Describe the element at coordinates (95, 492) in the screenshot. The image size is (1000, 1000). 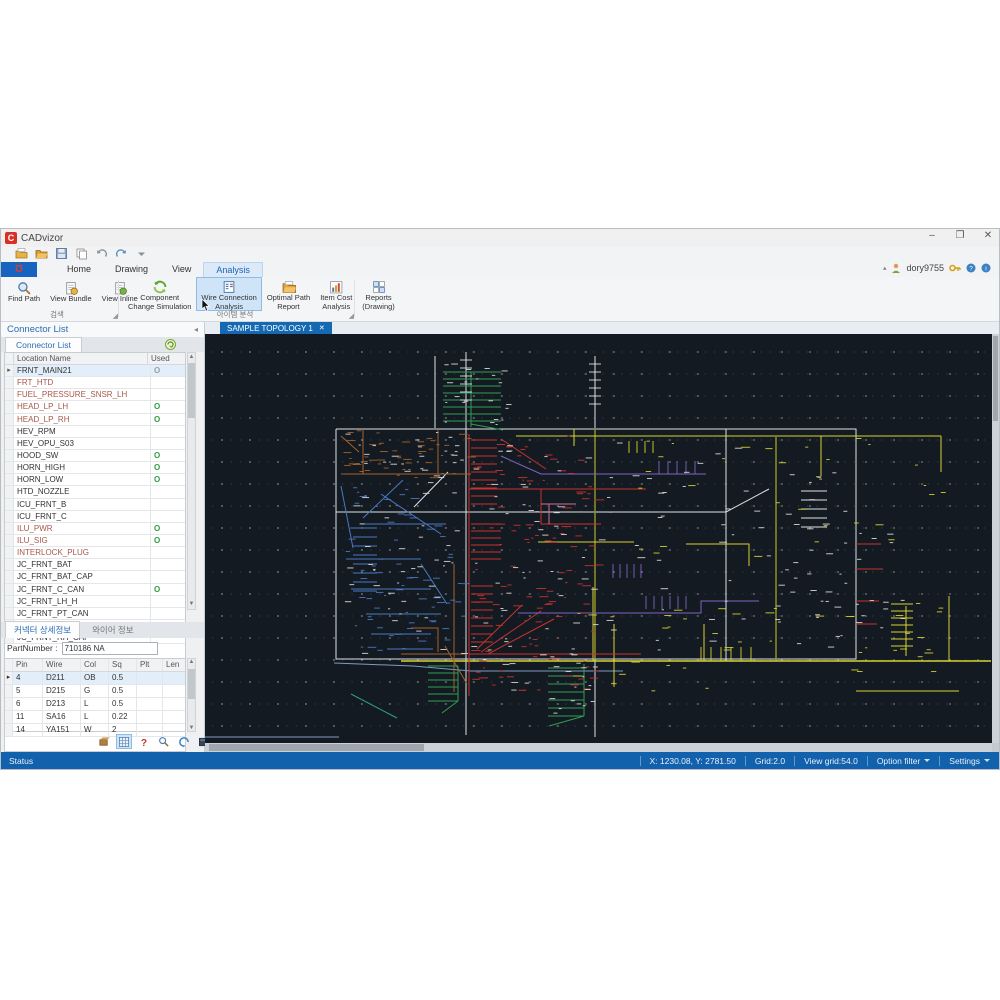
I see `table-row: HTD_NOZZLE` at that location.